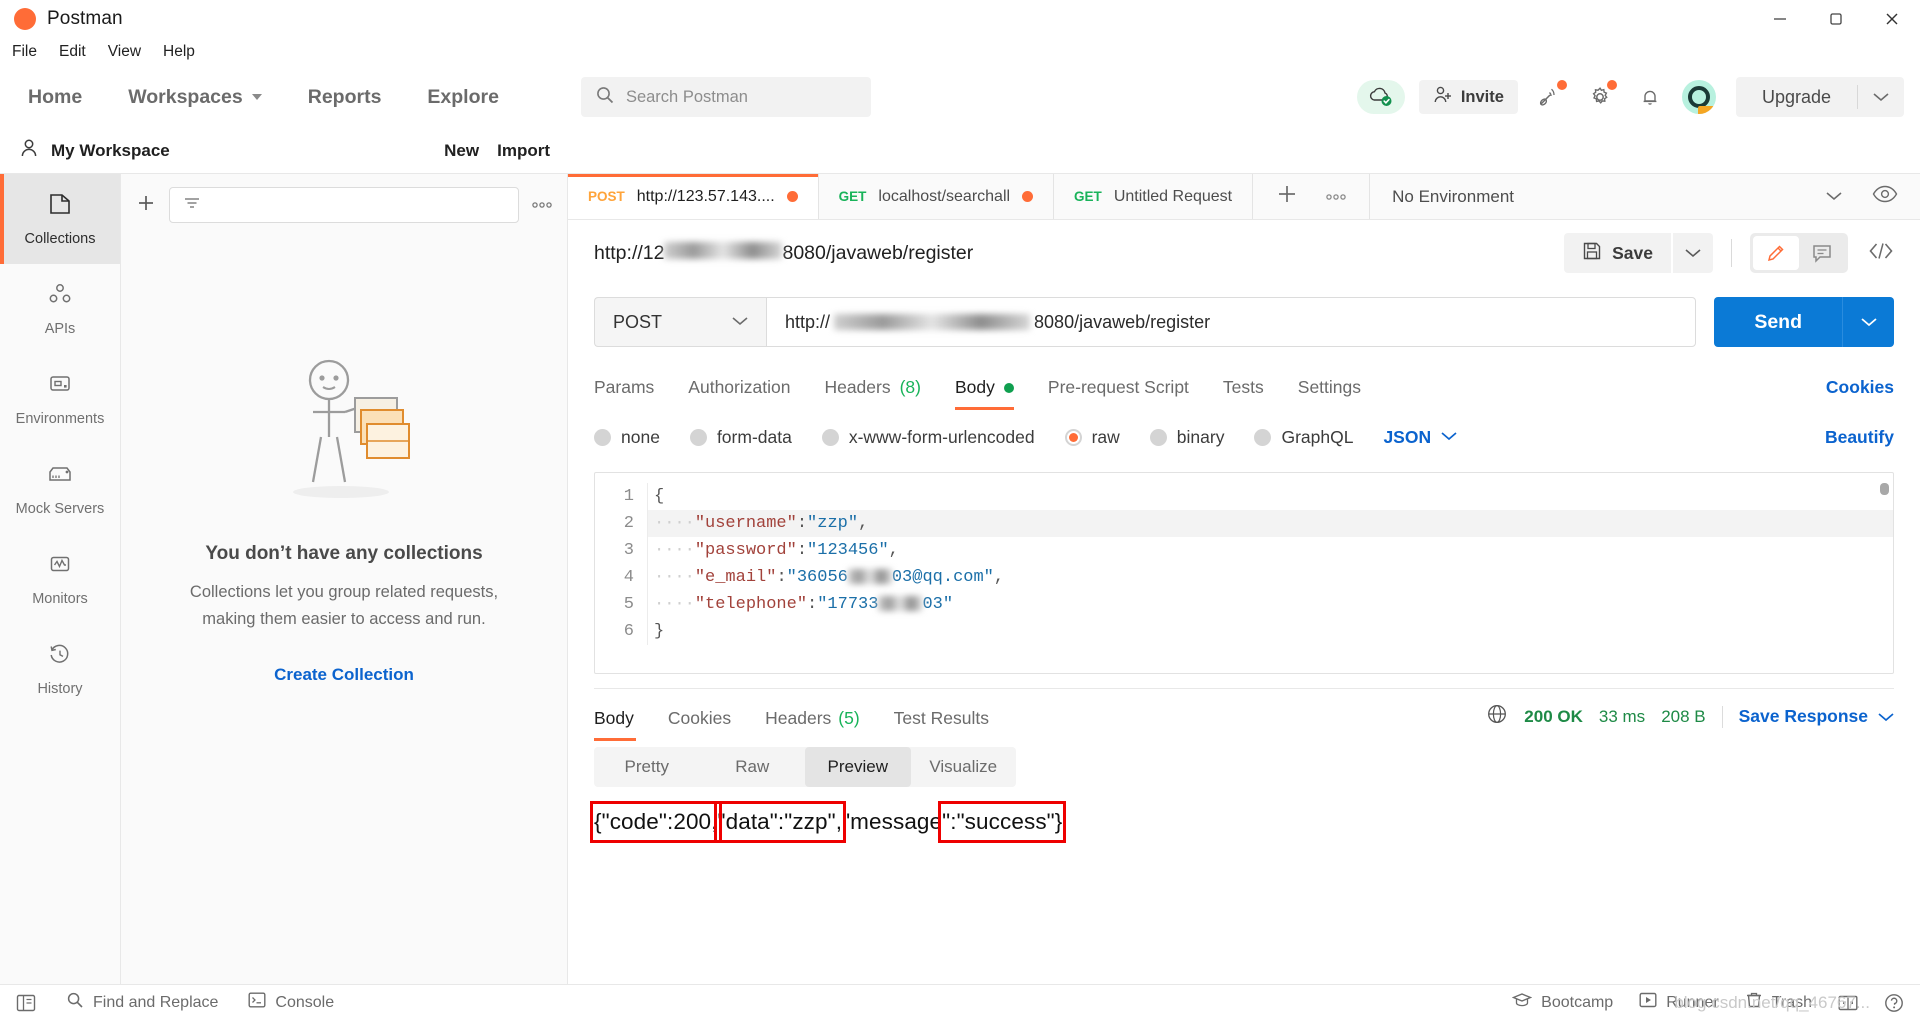 The height and width of the screenshot is (1020, 1920). Describe the element at coordinates (1822, 253) in the screenshot. I see `comment-icon` at that location.